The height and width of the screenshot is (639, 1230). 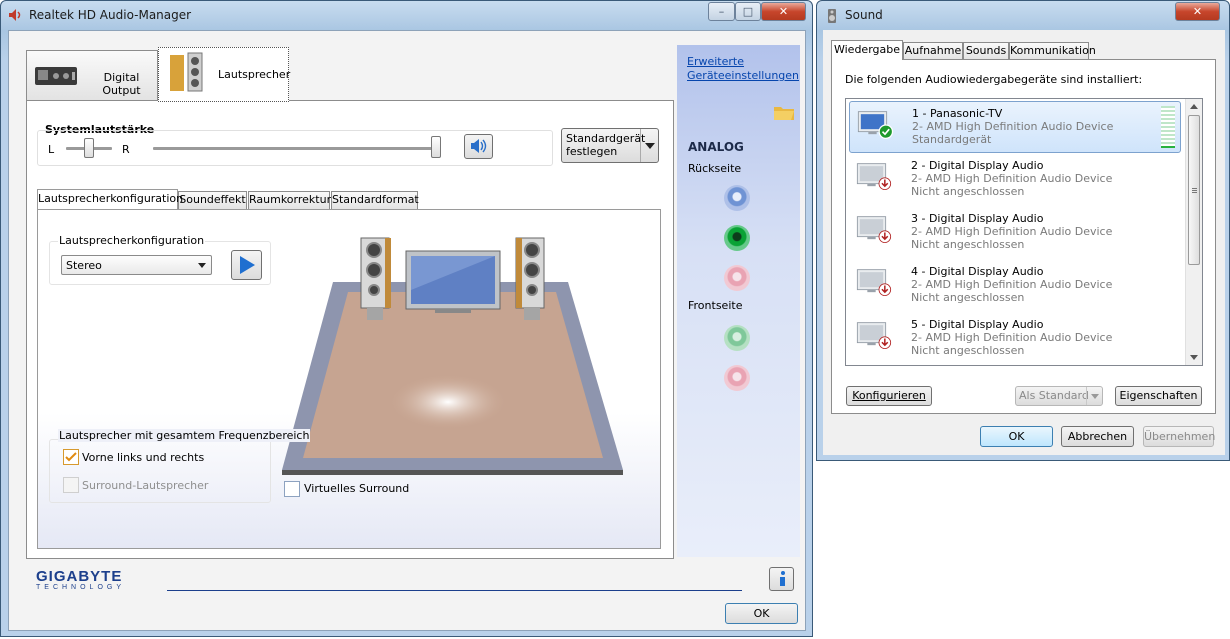 I want to click on tab-kommunikation-label: Kommunikation, so click(x=1053, y=50).